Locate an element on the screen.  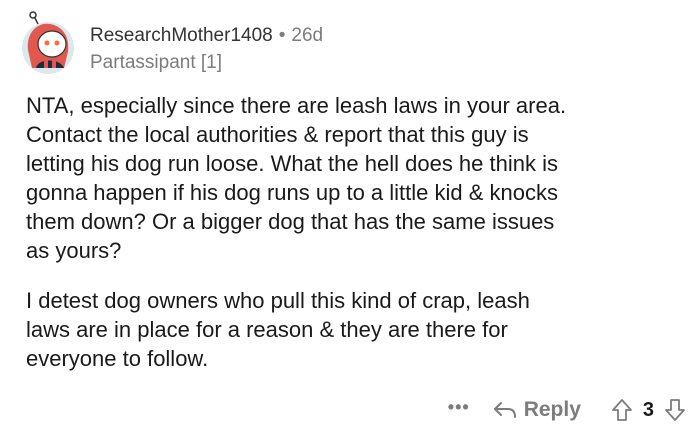
reply-arrow-icon is located at coordinates (504, 410).